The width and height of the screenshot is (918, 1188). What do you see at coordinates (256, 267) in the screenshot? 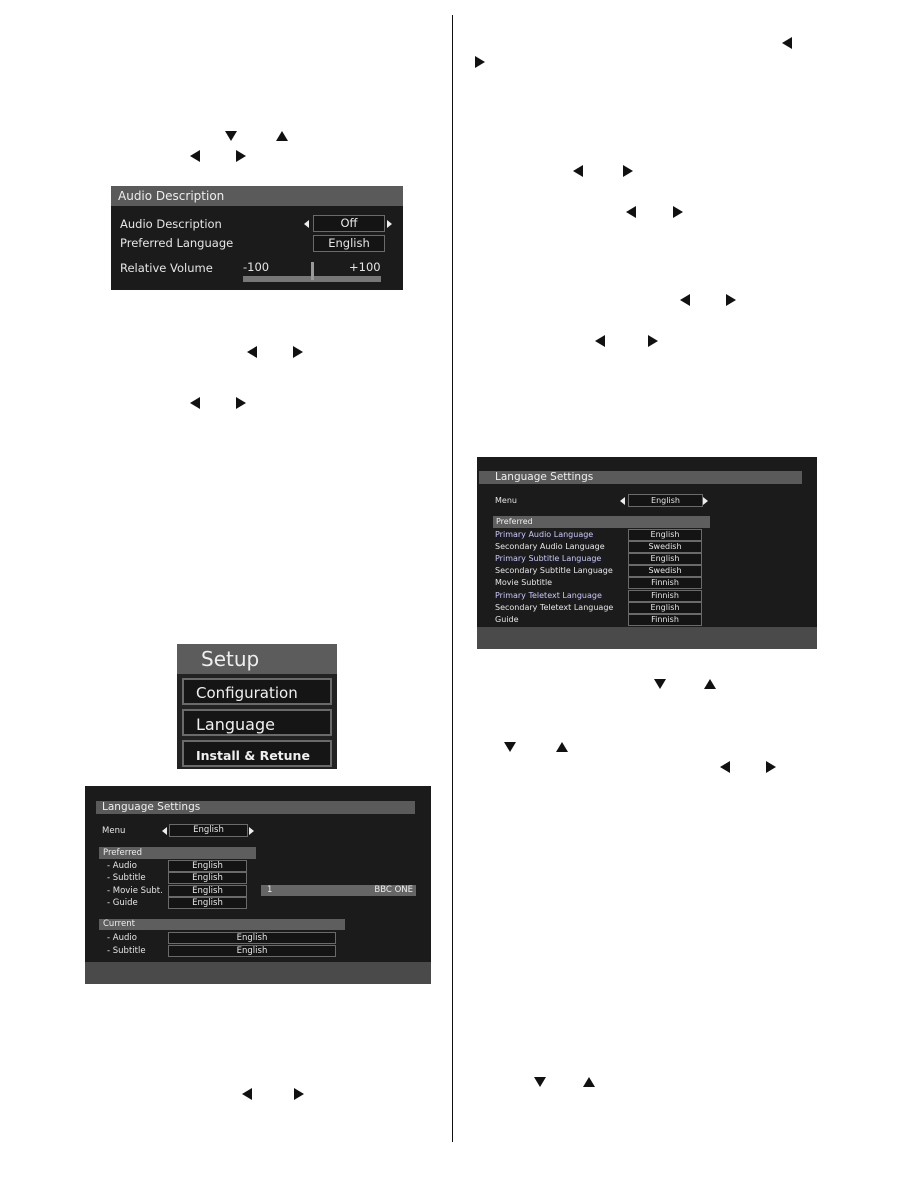
I see `volume-min-label: -100` at bounding box center [256, 267].